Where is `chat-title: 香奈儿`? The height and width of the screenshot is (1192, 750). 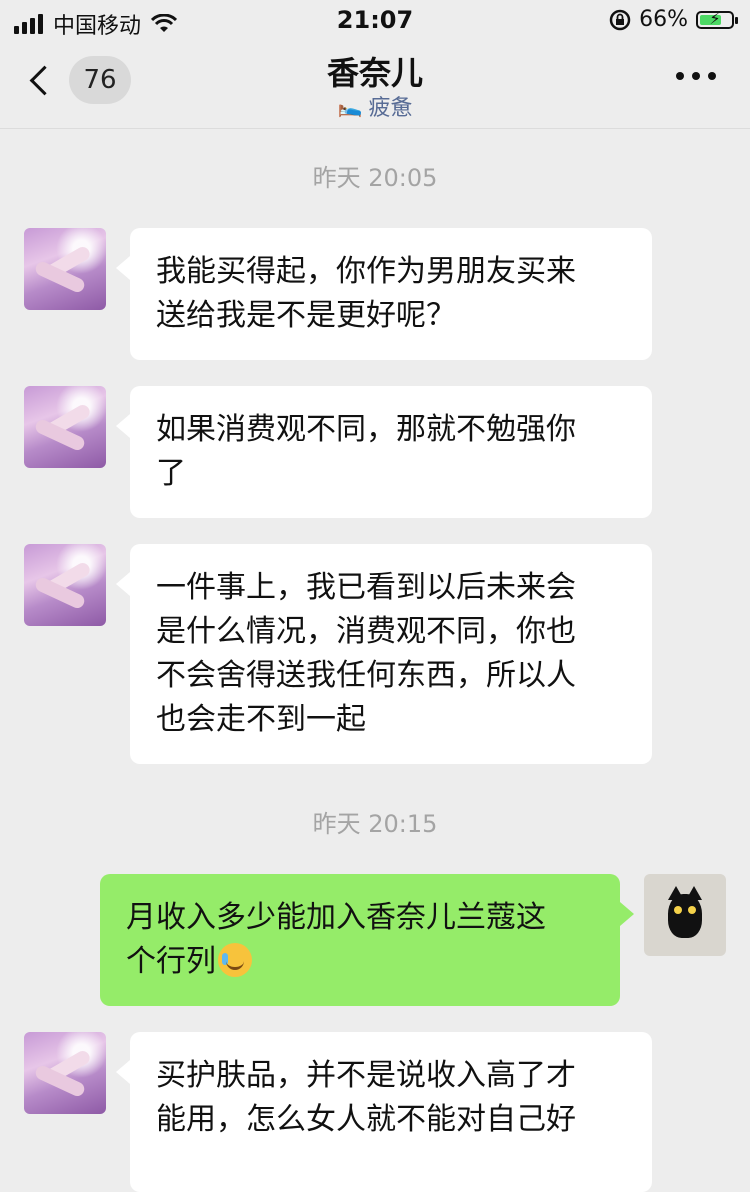
chat-title: 香奈儿 is located at coordinates (375, 71).